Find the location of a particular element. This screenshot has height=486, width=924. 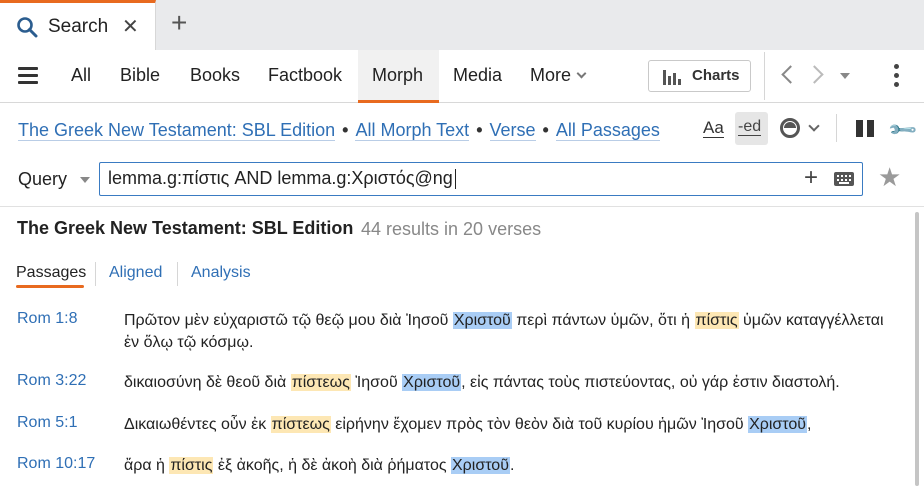

query-type-dropdown-icon is located at coordinates (85, 180).